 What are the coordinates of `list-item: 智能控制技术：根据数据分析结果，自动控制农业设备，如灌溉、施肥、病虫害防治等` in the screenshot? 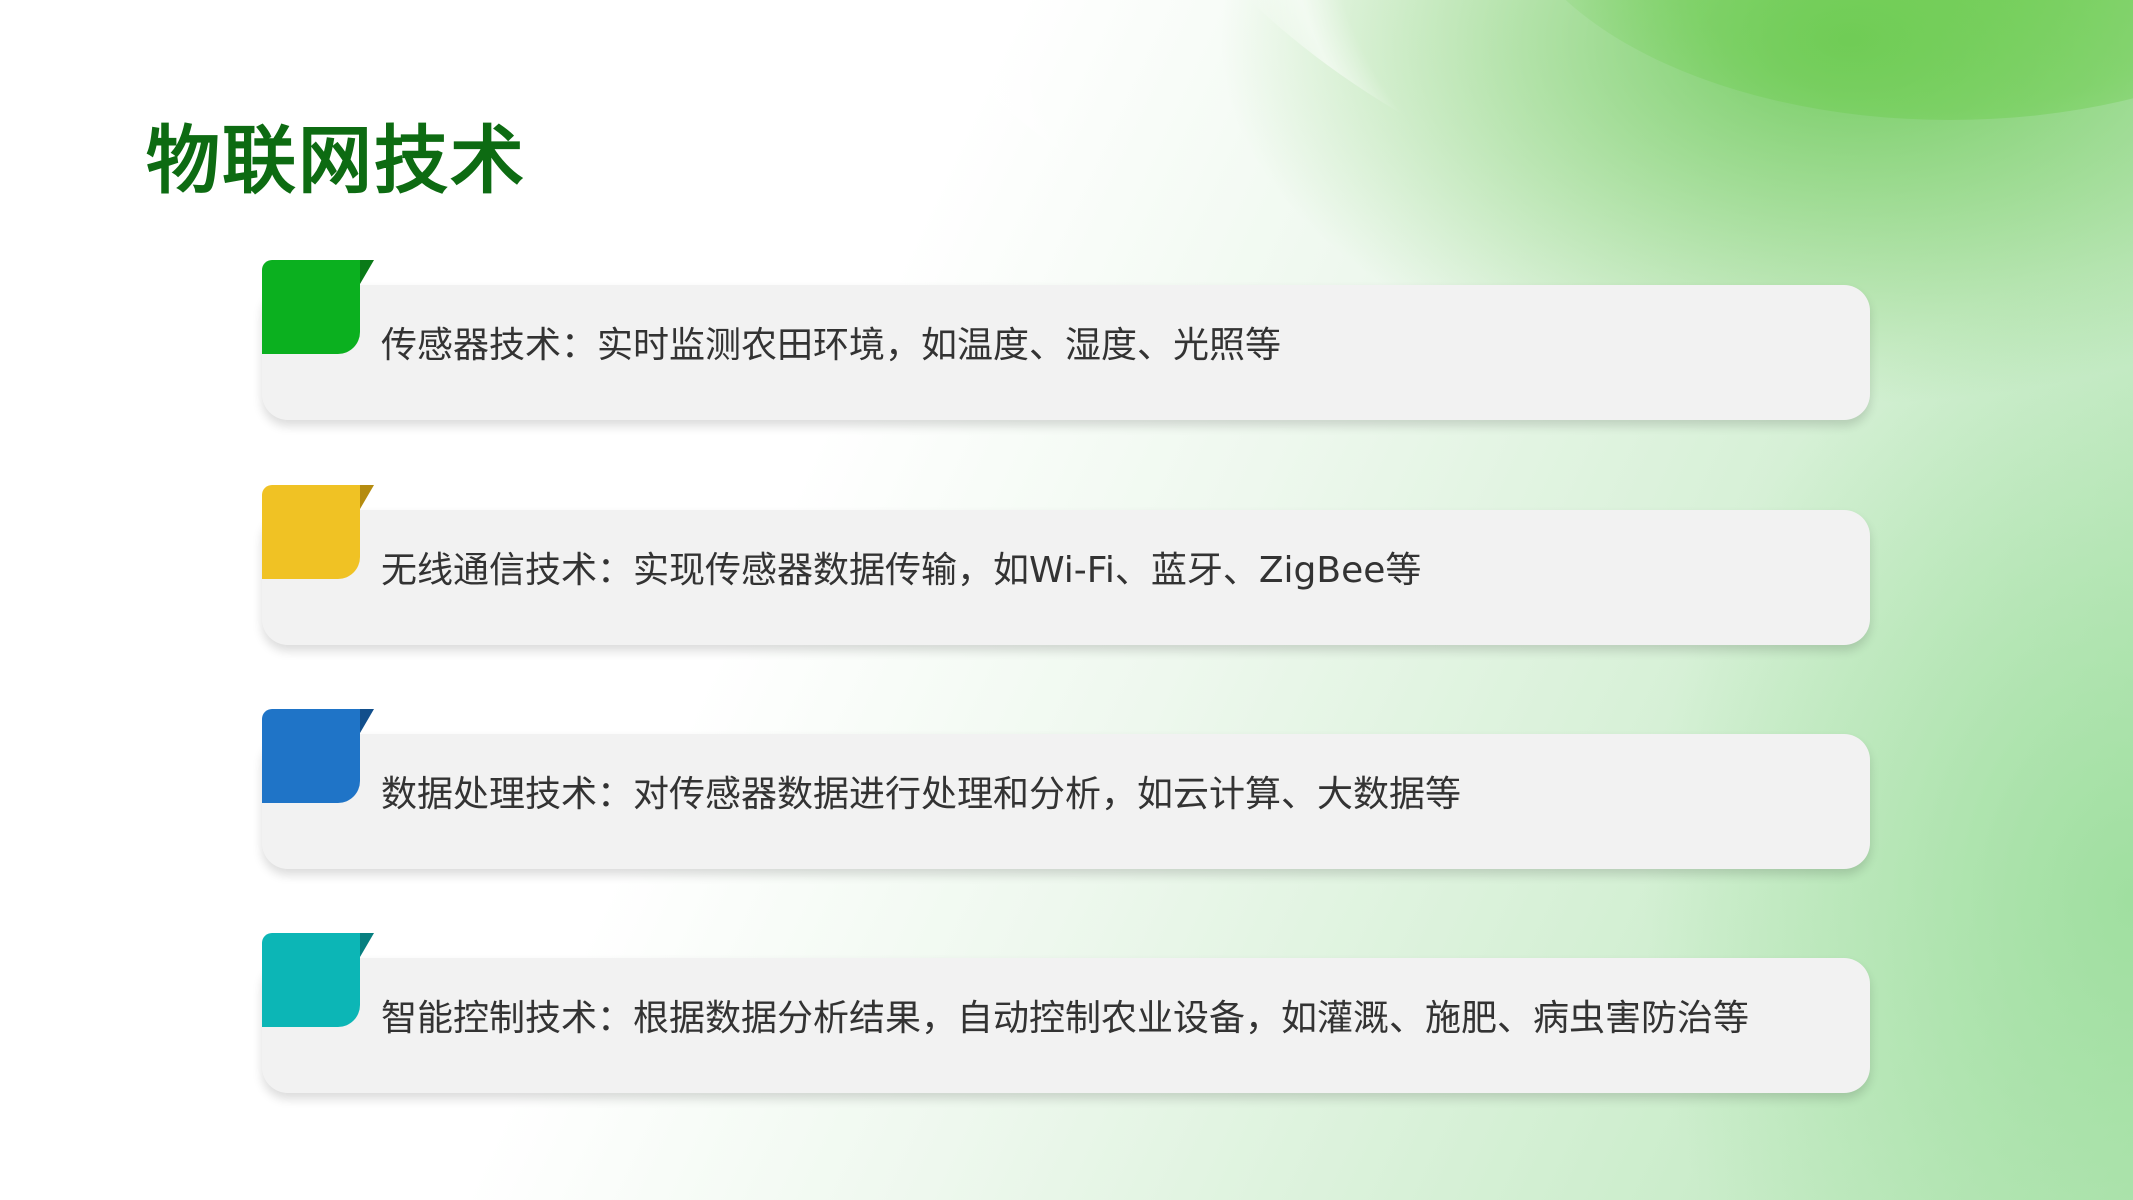 It's located at (1066, 1013).